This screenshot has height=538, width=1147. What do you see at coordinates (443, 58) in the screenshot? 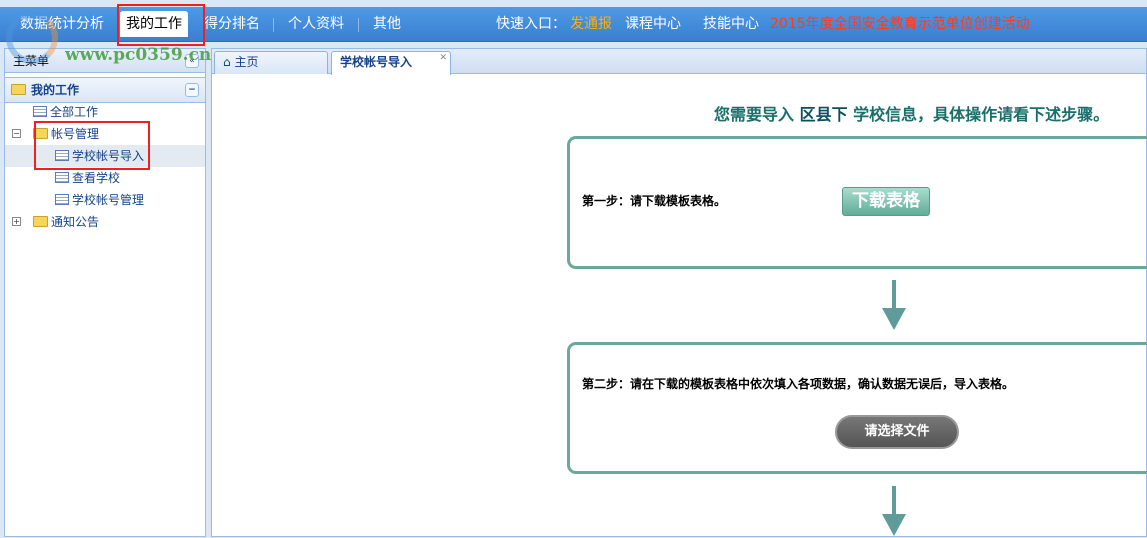
I see `close-icon: ✕` at bounding box center [443, 58].